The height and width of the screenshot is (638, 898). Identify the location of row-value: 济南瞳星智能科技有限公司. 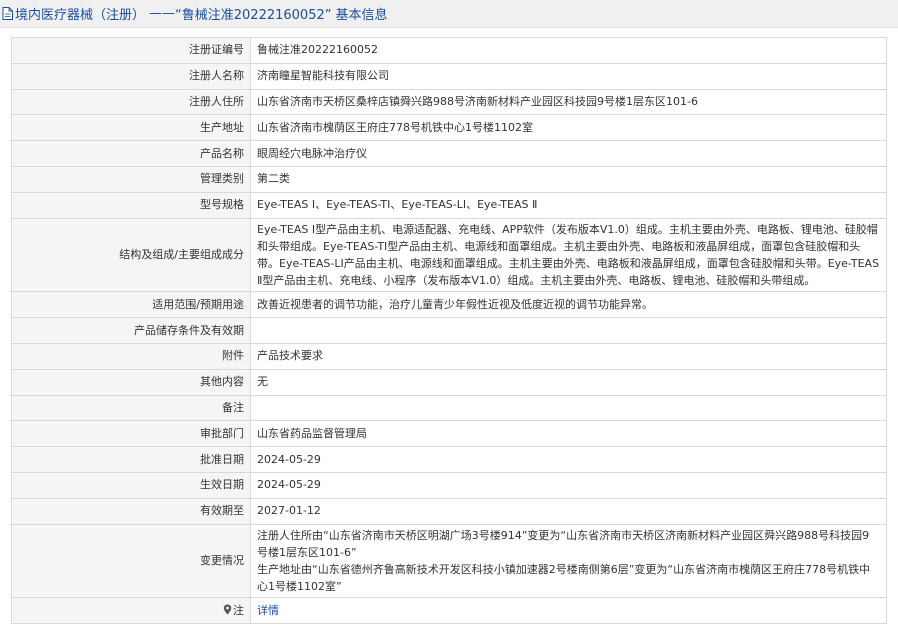
(568, 76).